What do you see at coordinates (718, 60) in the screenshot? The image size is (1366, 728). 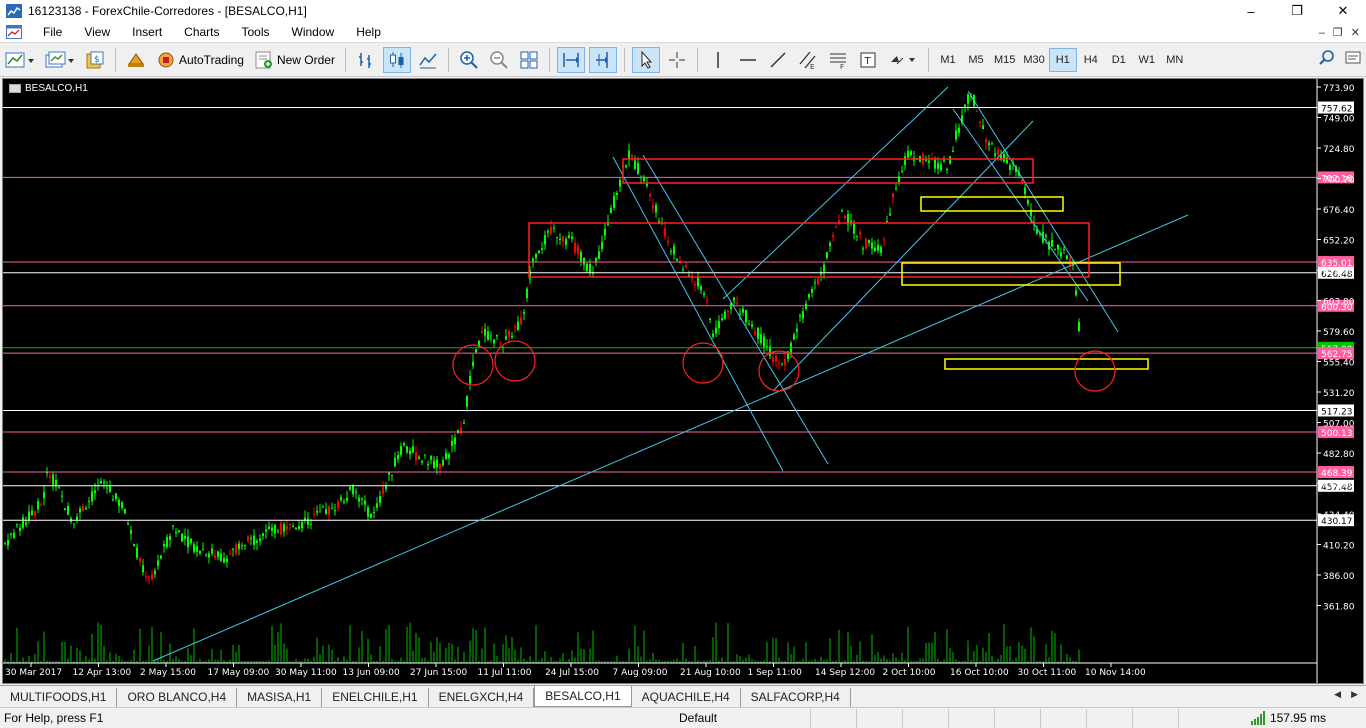 I see `vertical-line-tool-button` at bounding box center [718, 60].